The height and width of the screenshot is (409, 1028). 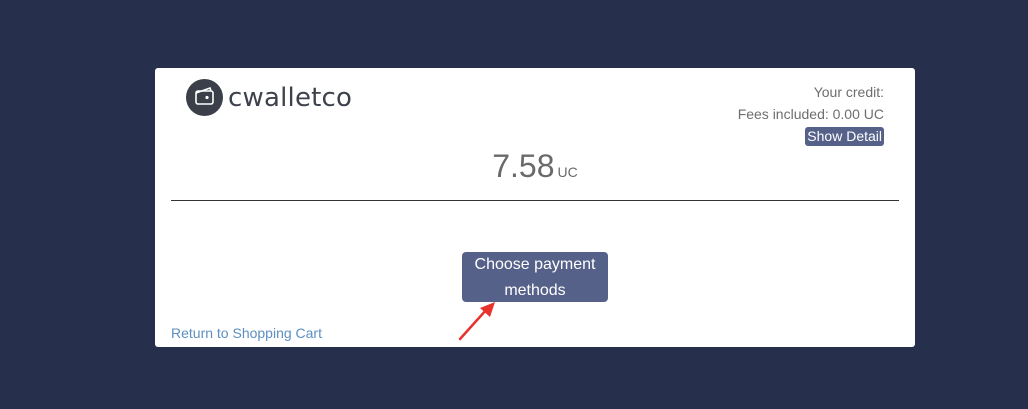 What do you see at coordinates (246, 333) in the screenshot?
I see `return-to-cart-link: Return to Shopping Cart` at bounding box center [246, 333].